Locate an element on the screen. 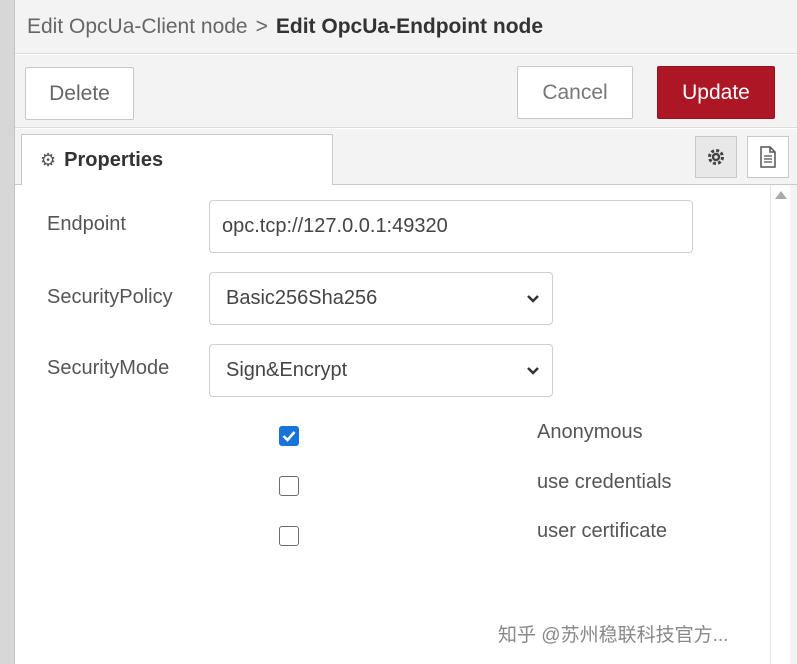  checkmark-icon is located at coordinates (289, 436).